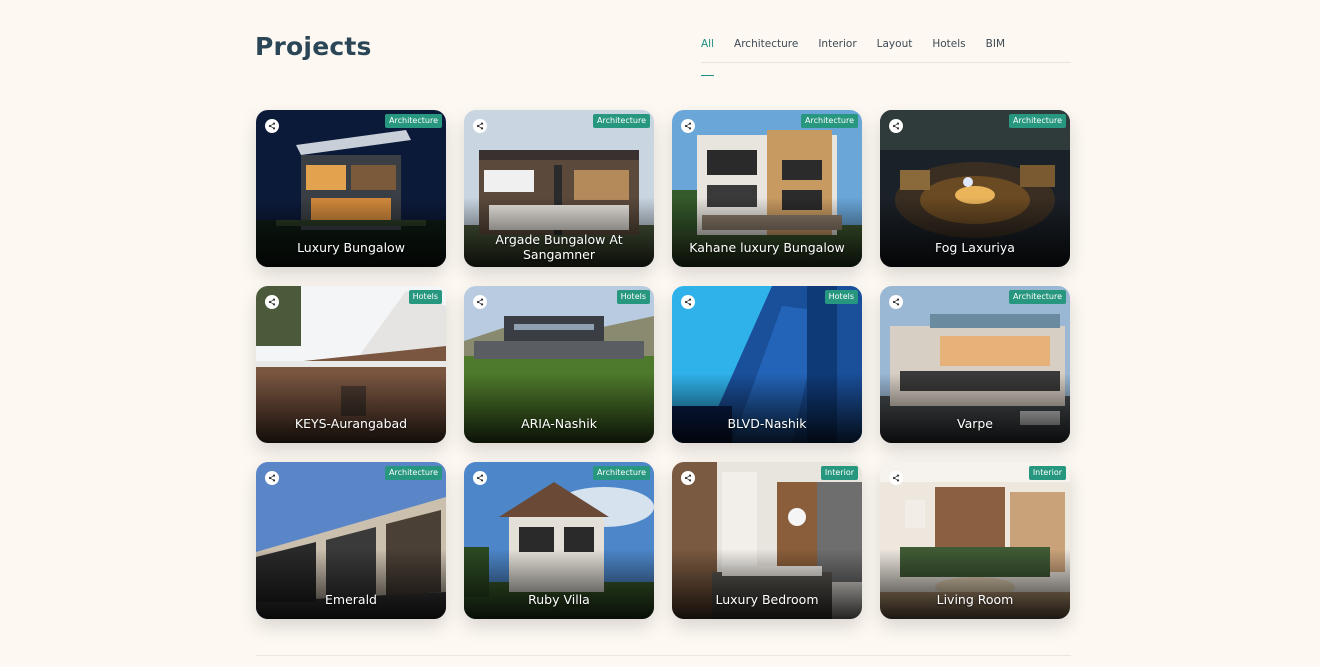 Image resolution: width=1320 pixels, height=667 pixels. What do you see at coordinates (351, 247) in the screenshot?
I see `project-title: Luxury Bungalow` at bounding box center [351, 247].